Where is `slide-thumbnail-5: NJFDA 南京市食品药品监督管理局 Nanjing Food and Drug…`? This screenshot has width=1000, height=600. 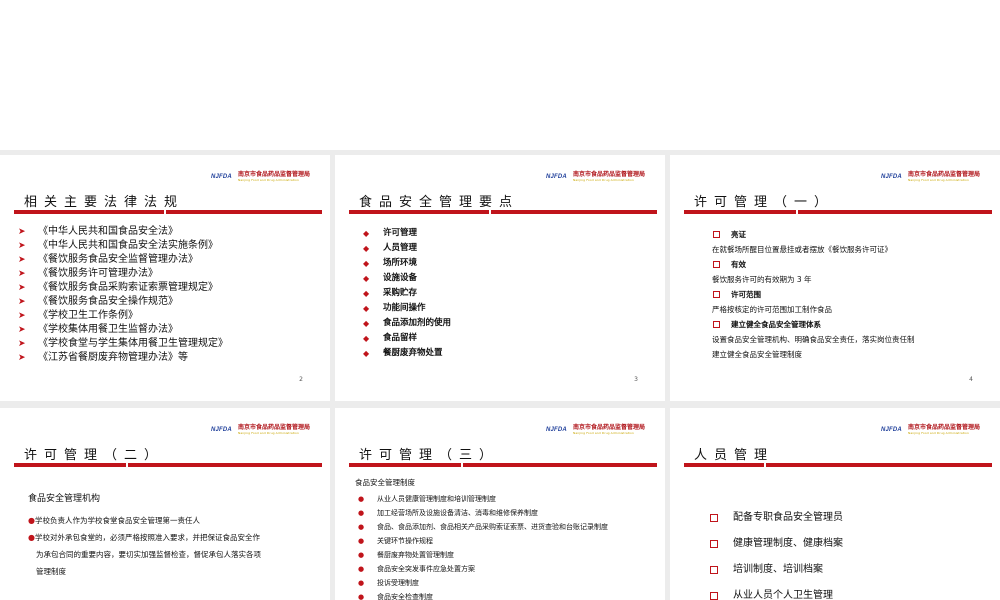 slide-thumbnail-5: NJFDA 南京市食品药品监督管理局 Nanjing Food and Drug… is located at coordinates (165, 504).